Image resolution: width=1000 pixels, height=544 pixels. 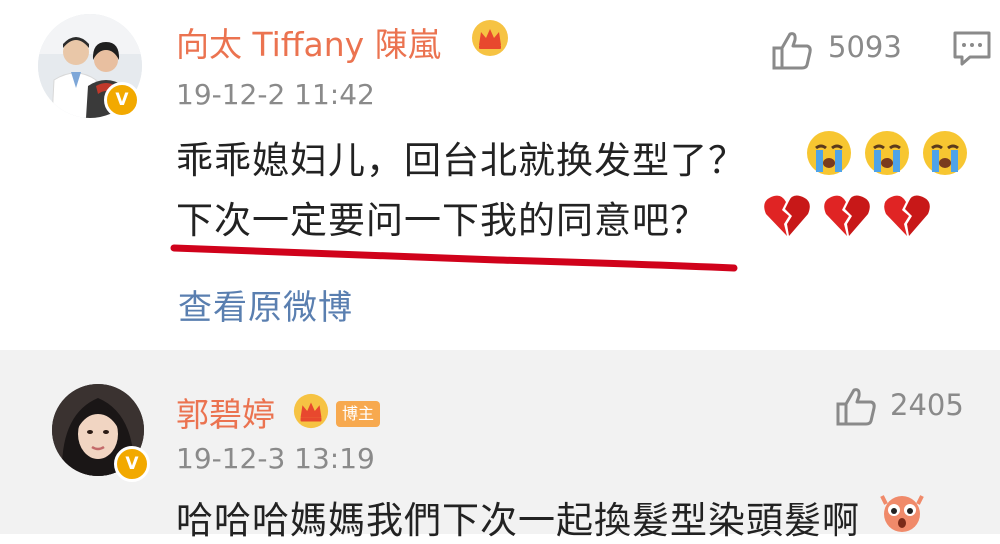 What do you see at coordinates (308, 42) in the screenshot?
I see `username: 向太 Tiffany 陳嵐` at bounding box center [308, 42].